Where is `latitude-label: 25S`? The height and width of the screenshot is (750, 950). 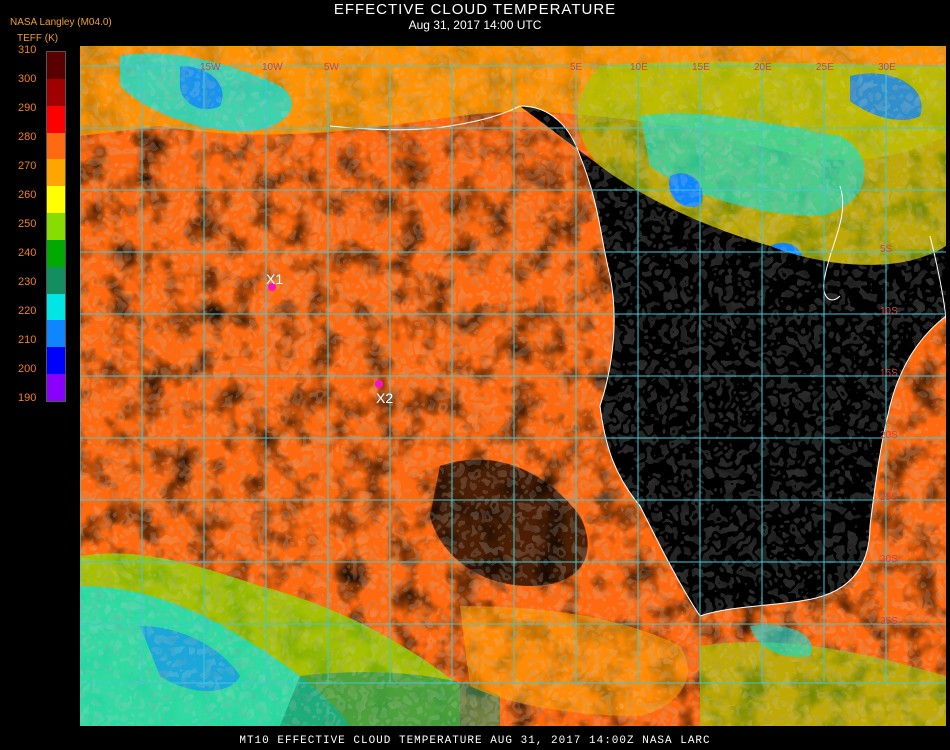
latitude-label: 25S is located at coordinates (889, 497).